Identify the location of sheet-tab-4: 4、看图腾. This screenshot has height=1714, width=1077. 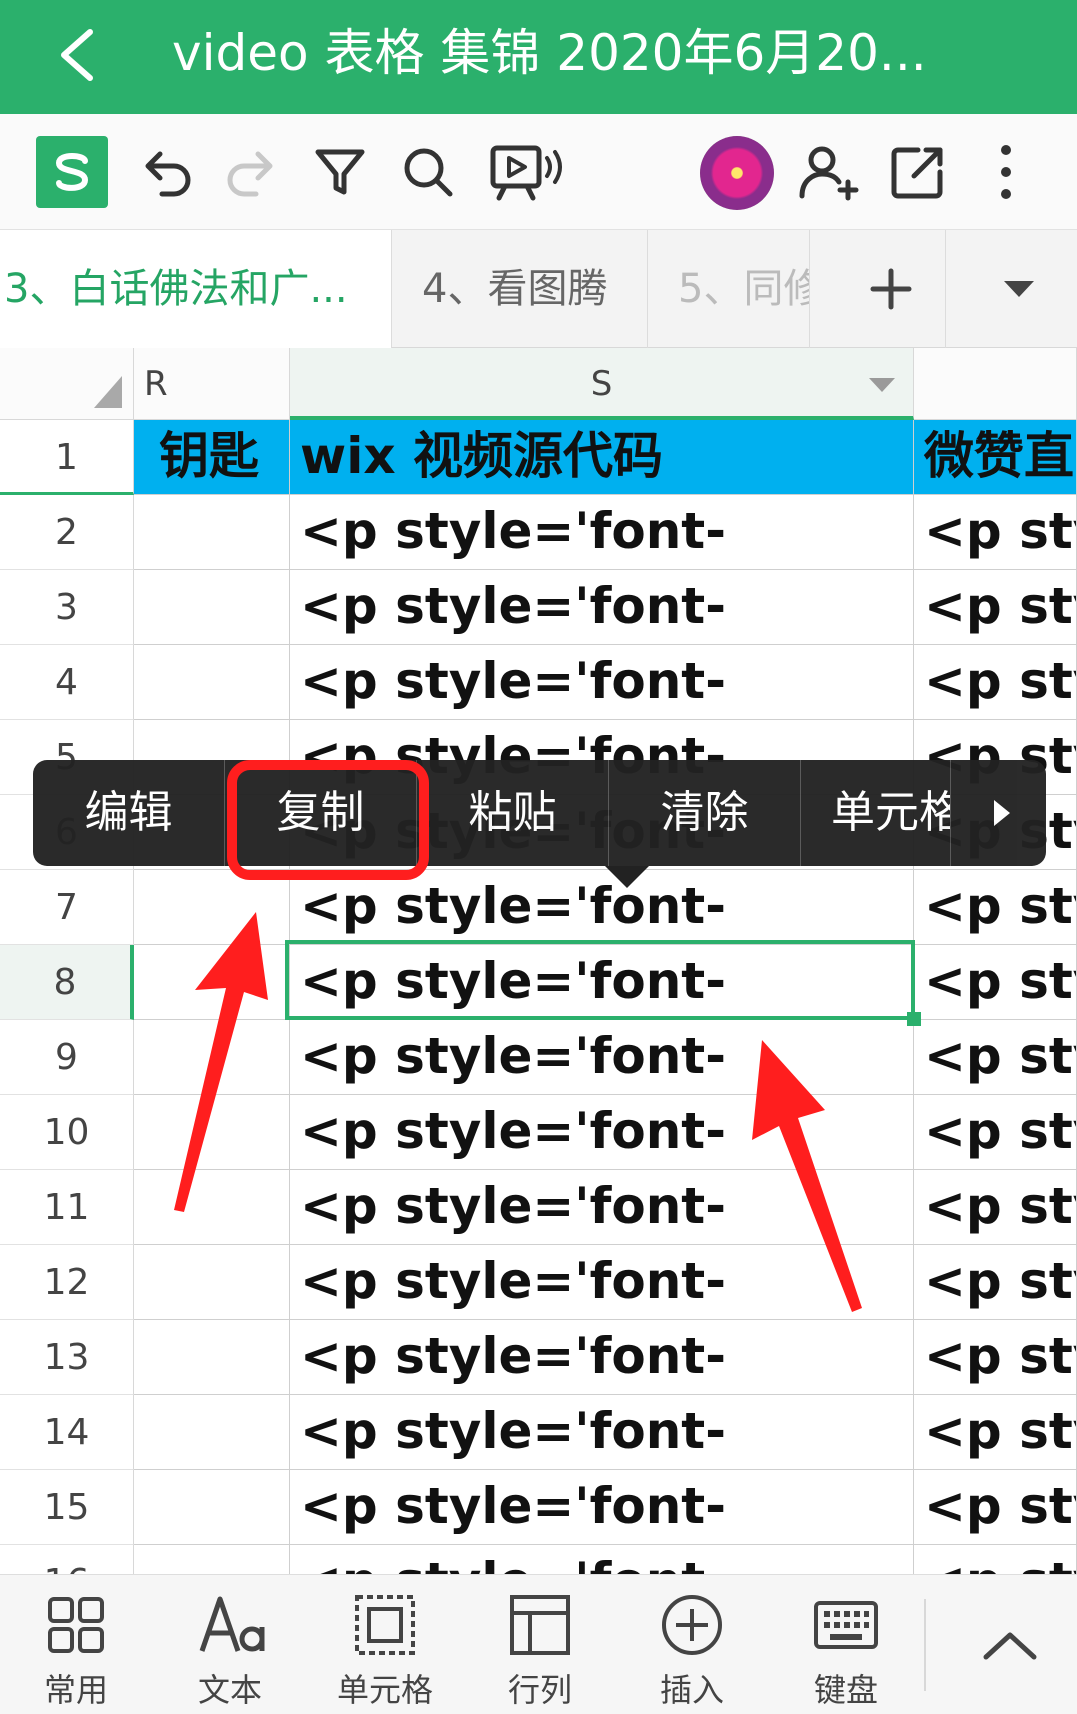
(520, 289).